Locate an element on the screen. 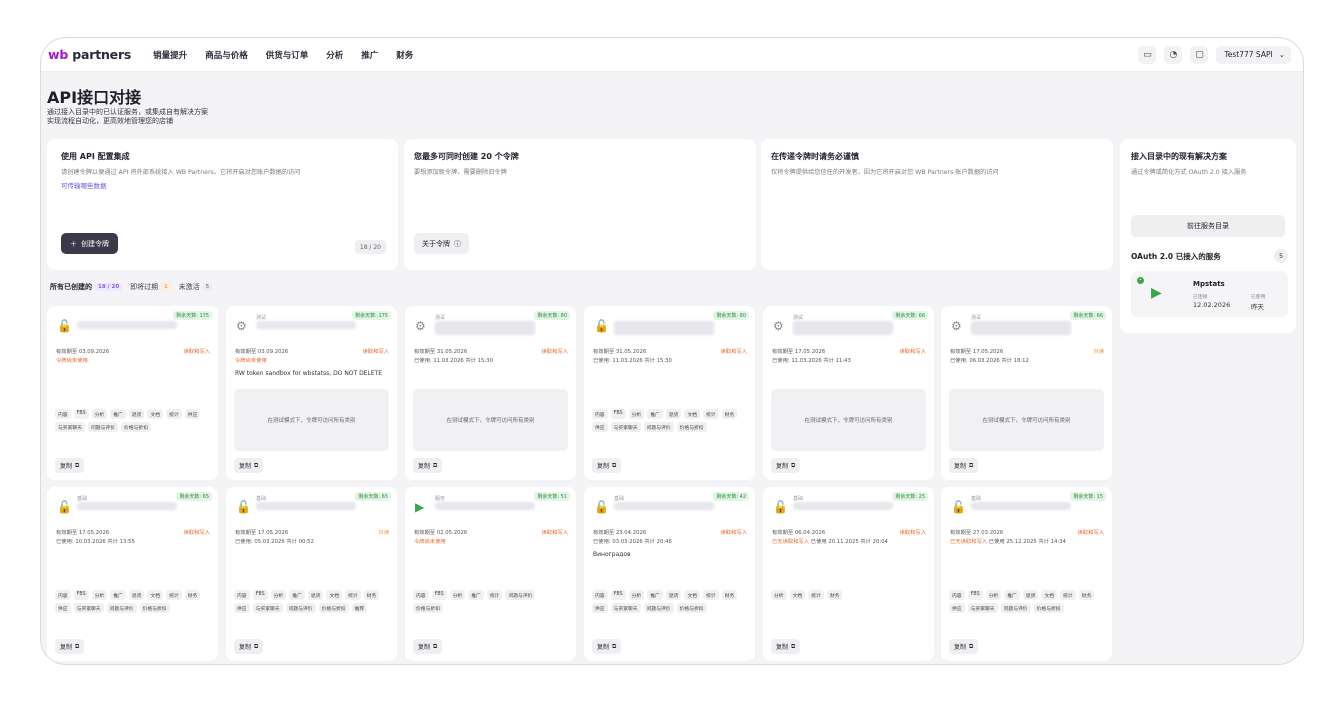 This screenshot has height=702, width=1344. permission-tag: 分析 is located at coordinates (993, 595).